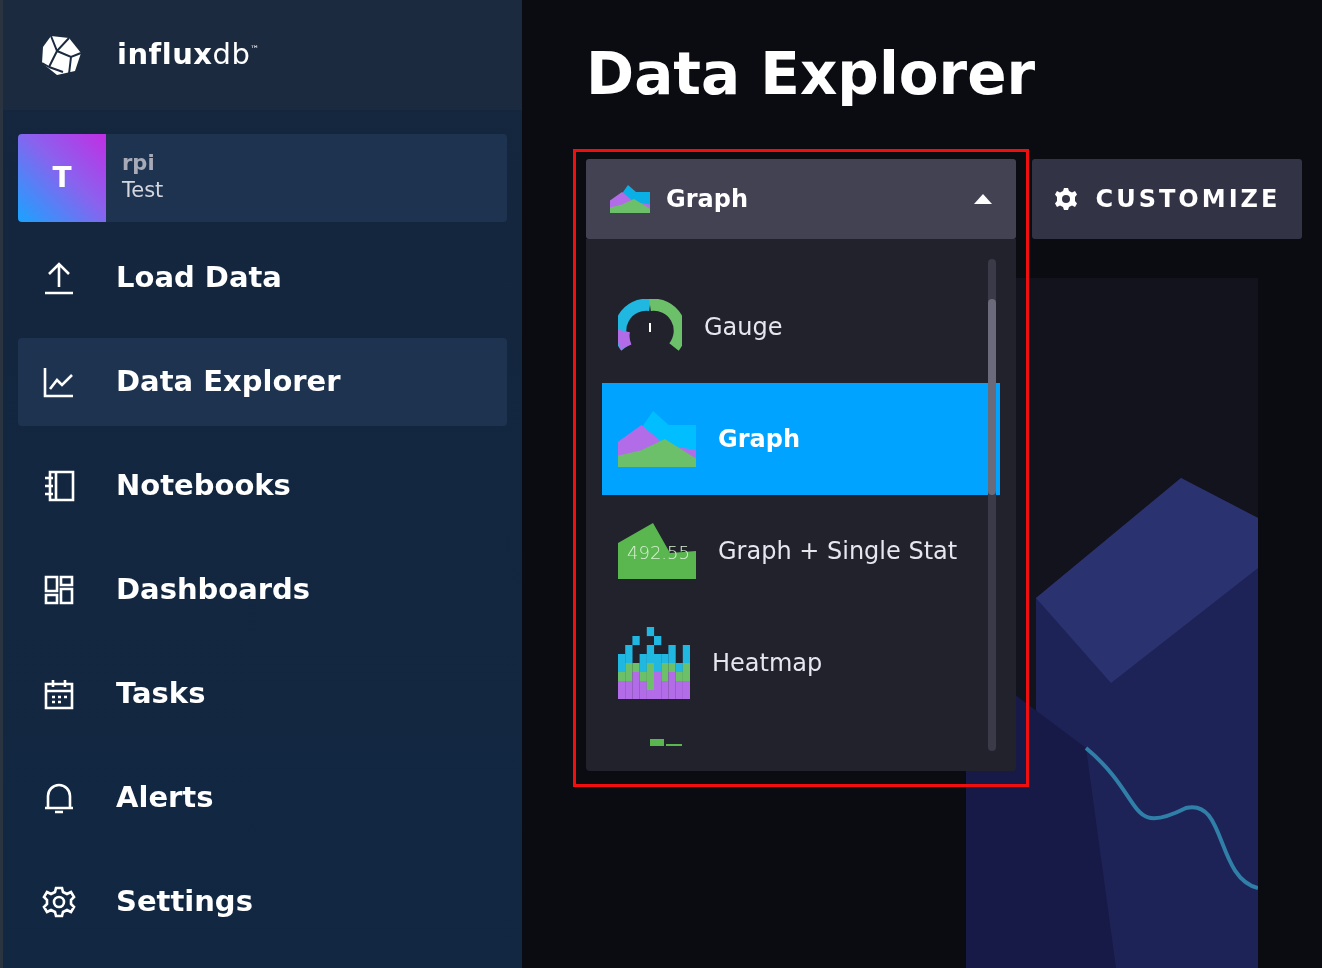 The height and width of the screenshot is (968, 1322). What do you see at coordinates (1167, 198) in the screenshot?
I see `customize-button: CUSTOMIZE` at bounding box center [1167, 198].